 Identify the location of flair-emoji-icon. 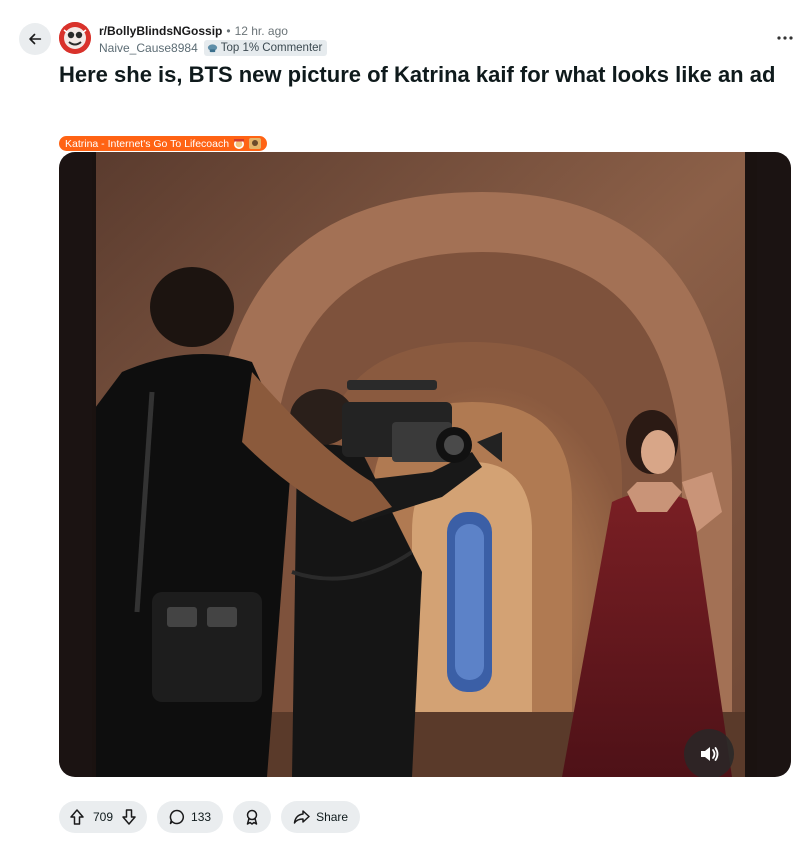
(239, 143).